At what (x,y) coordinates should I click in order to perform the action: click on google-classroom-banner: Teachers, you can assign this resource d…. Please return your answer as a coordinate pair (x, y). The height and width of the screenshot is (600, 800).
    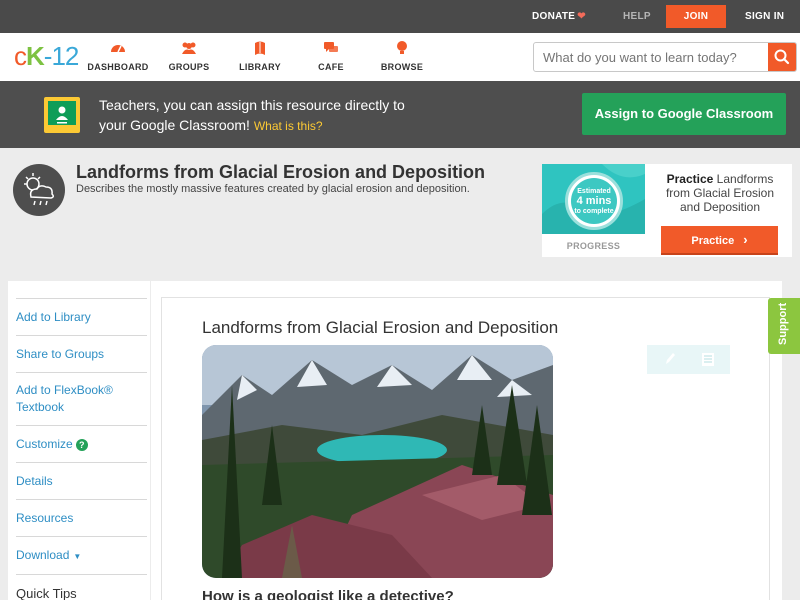
    Looking at the image, I should click on (400, 114).